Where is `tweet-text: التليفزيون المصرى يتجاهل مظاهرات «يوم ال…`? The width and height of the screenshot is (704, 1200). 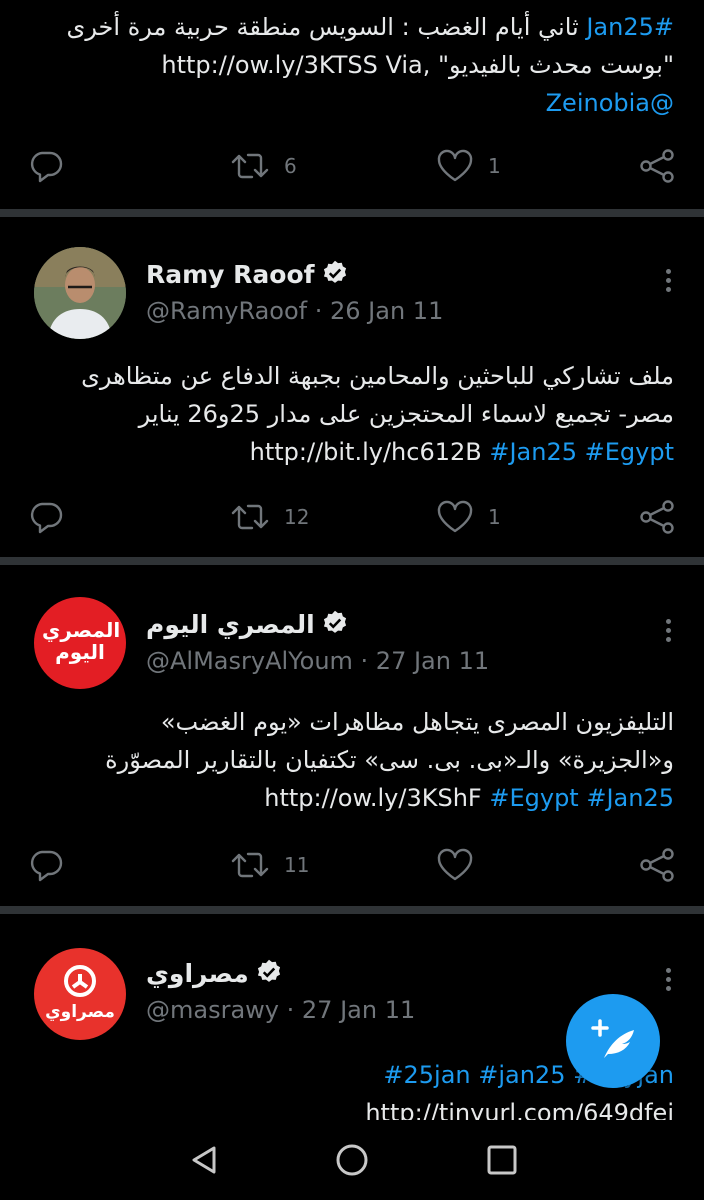
tweet-text: التليفزيون المصرى يتجاهل مظاهرات «يوم ال… is located at coordinates (389, 760).